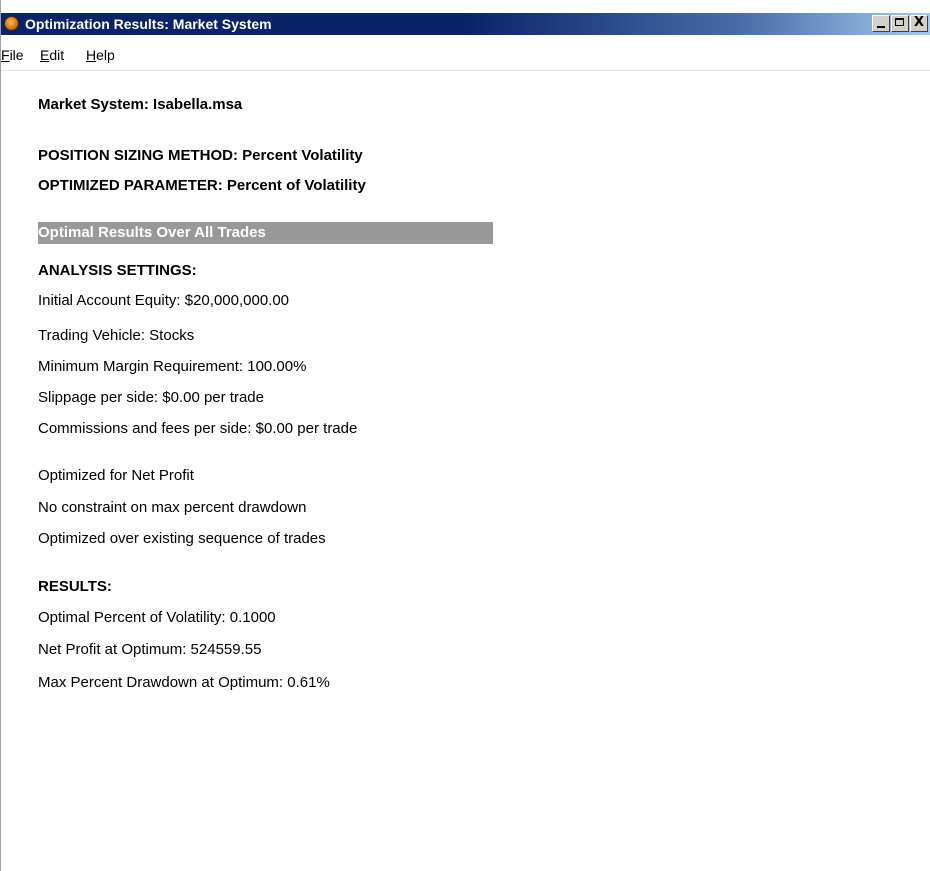 Image resolution: width=930 pixels, height=871 pixels. Describe the element at coordinates (172, 507) in the screenshot. I see `optimization-constraint: No constraint on max percent drawdown` at that location.